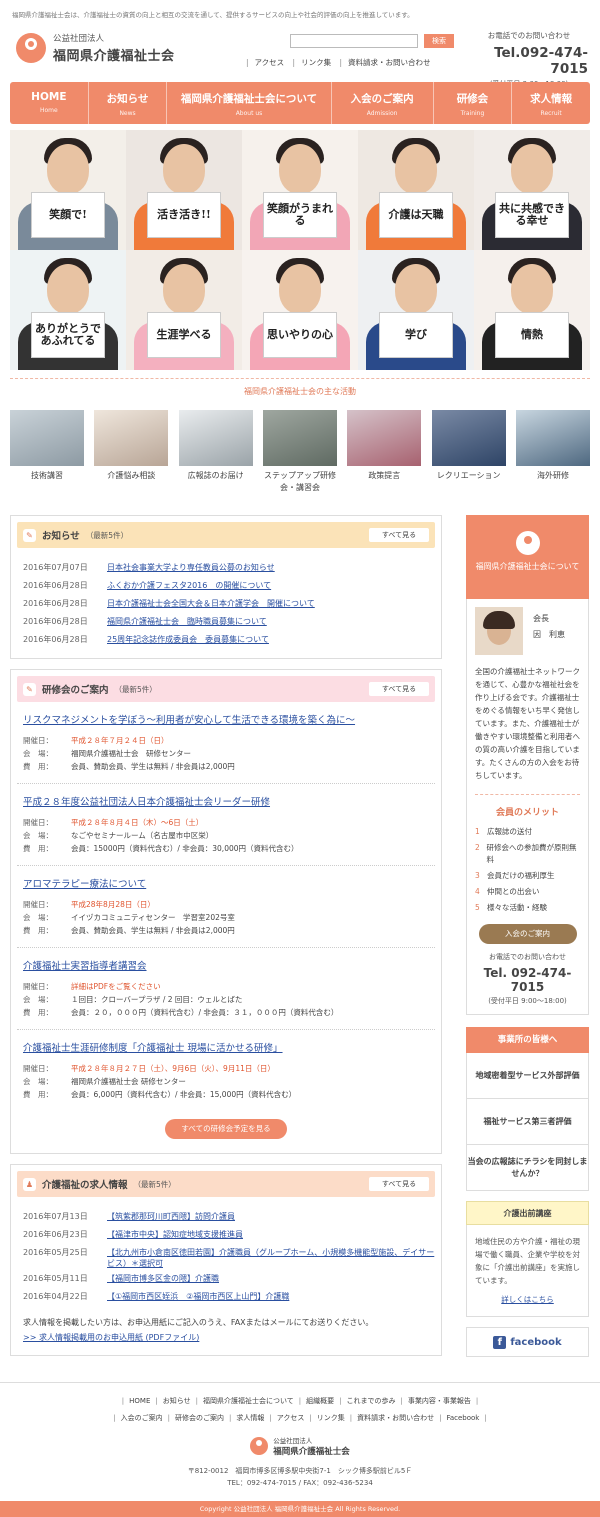 This screenshot has width=600, height=1517. What do you see at coordinates (316, 62) in the screenshot?
I see `util-link-links: リンク集` at bounding box center [316, 62].